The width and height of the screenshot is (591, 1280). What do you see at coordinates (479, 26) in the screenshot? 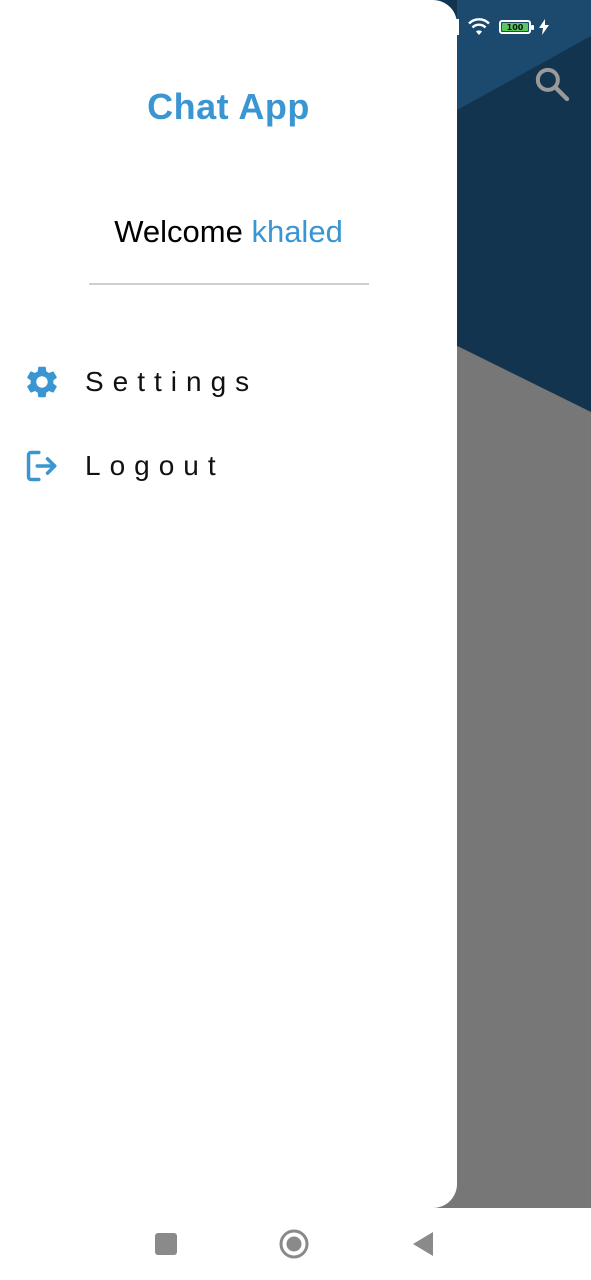
I see `wifi-icon` at bounding box center [479, 26].